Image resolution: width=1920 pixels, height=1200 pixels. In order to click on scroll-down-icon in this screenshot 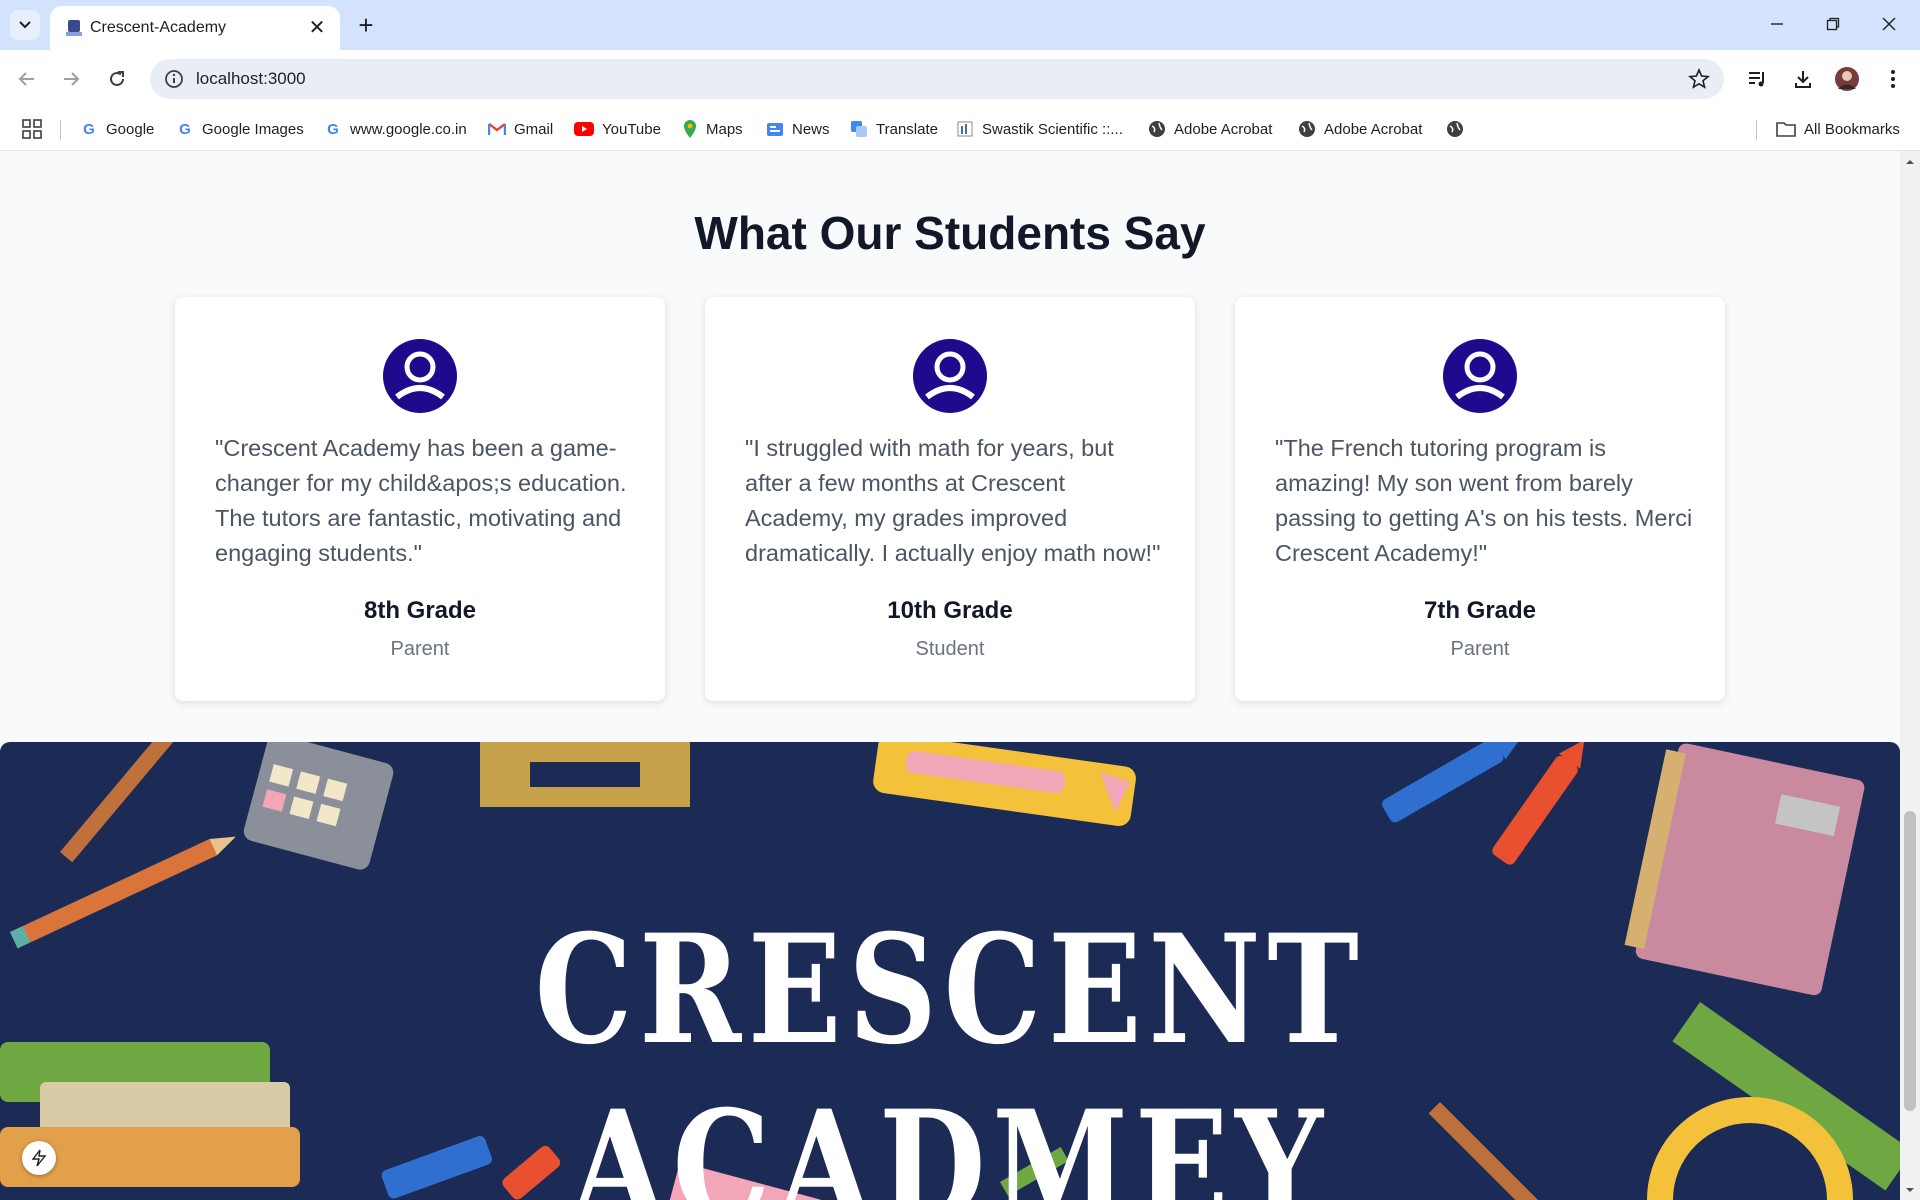, I will do `click(1910, 1190)`.